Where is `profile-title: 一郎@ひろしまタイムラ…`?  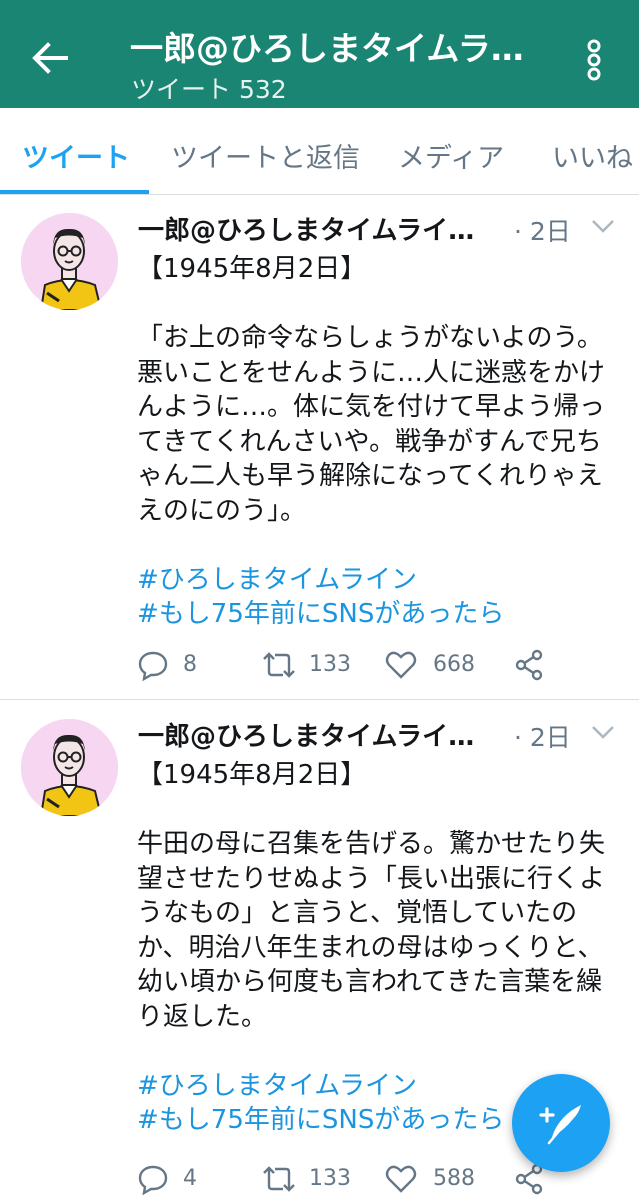 profile-title: 一郎@ひろしまタイムラ… is located at coordinates (327, 48).